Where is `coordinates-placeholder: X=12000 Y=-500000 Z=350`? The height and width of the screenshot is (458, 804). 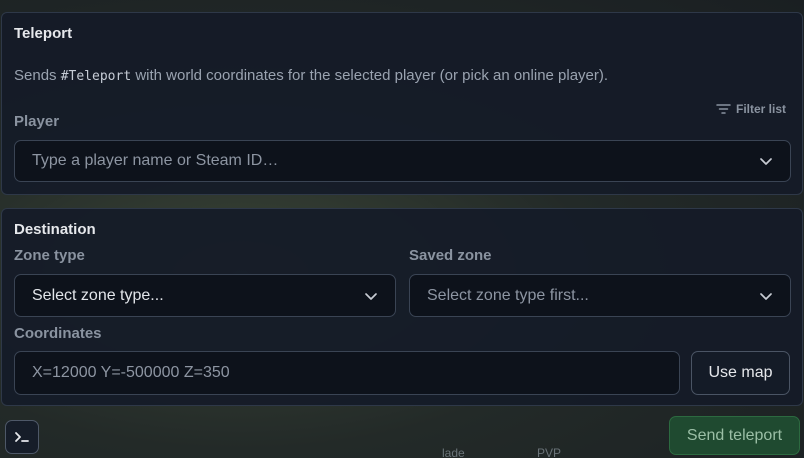 coordinates-placeholder: X=12000 Y=-500000 Z=350 is located at coordinates (131, 372).